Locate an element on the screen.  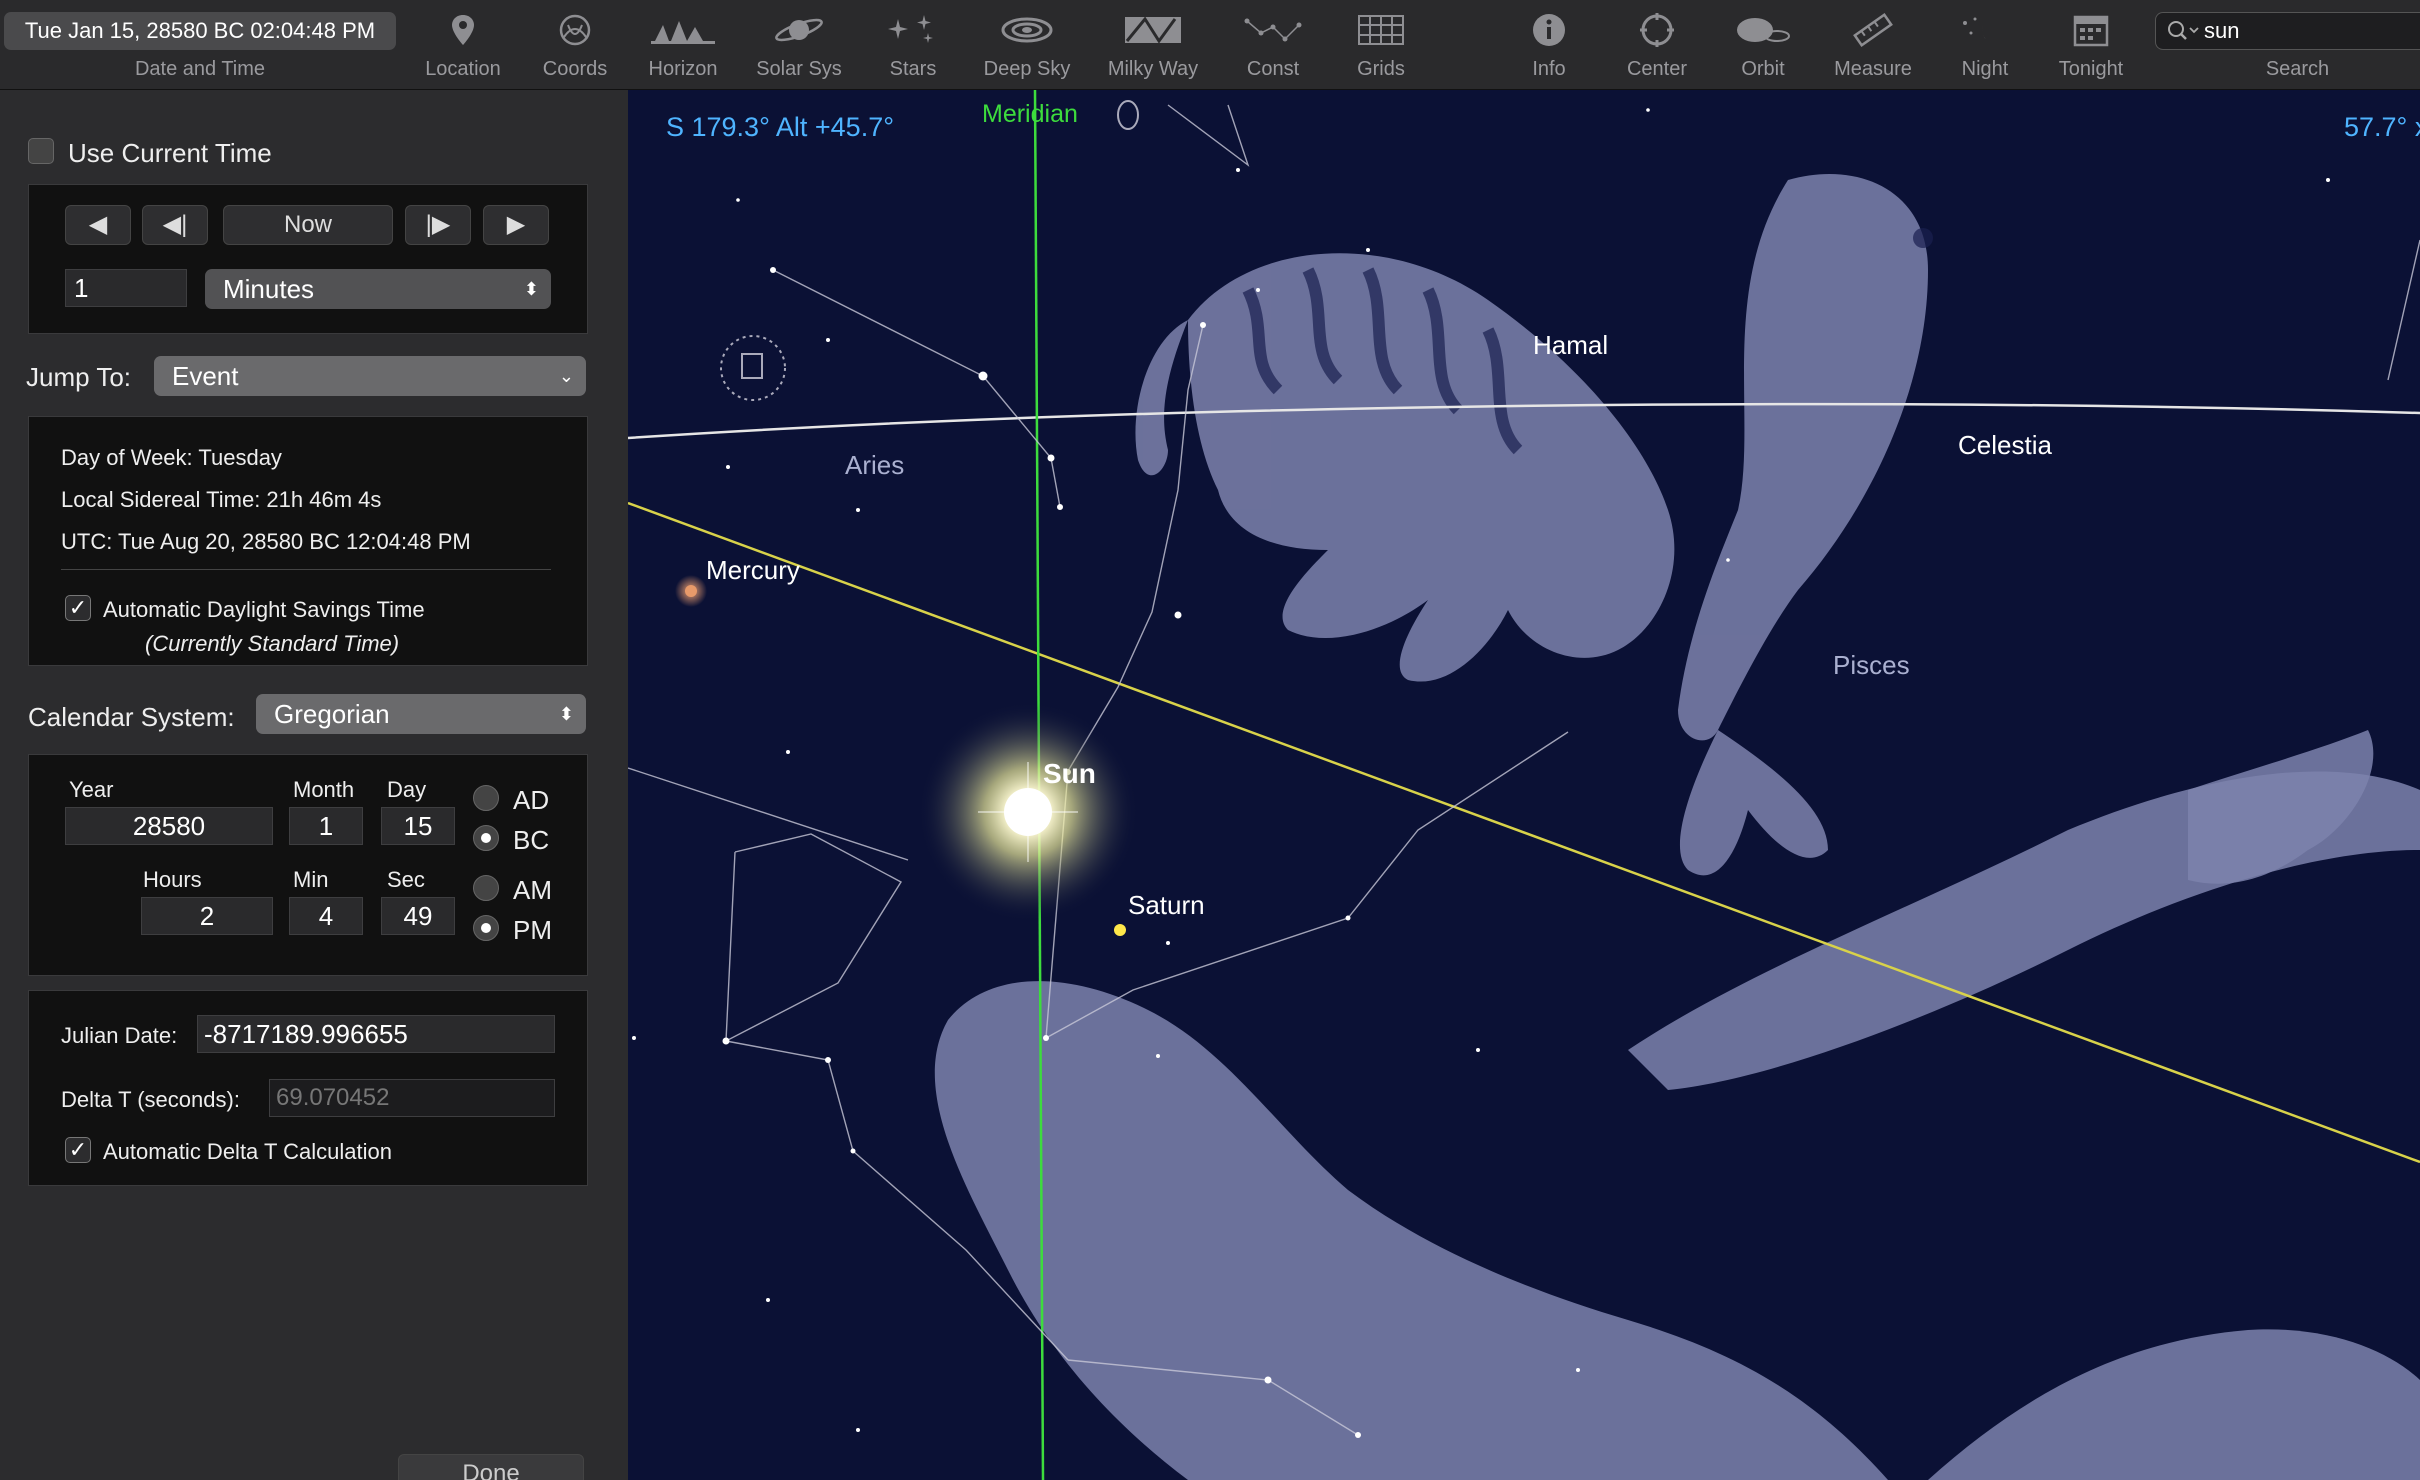
step-forward-button: |▶ is located at coordinates (438, 225).